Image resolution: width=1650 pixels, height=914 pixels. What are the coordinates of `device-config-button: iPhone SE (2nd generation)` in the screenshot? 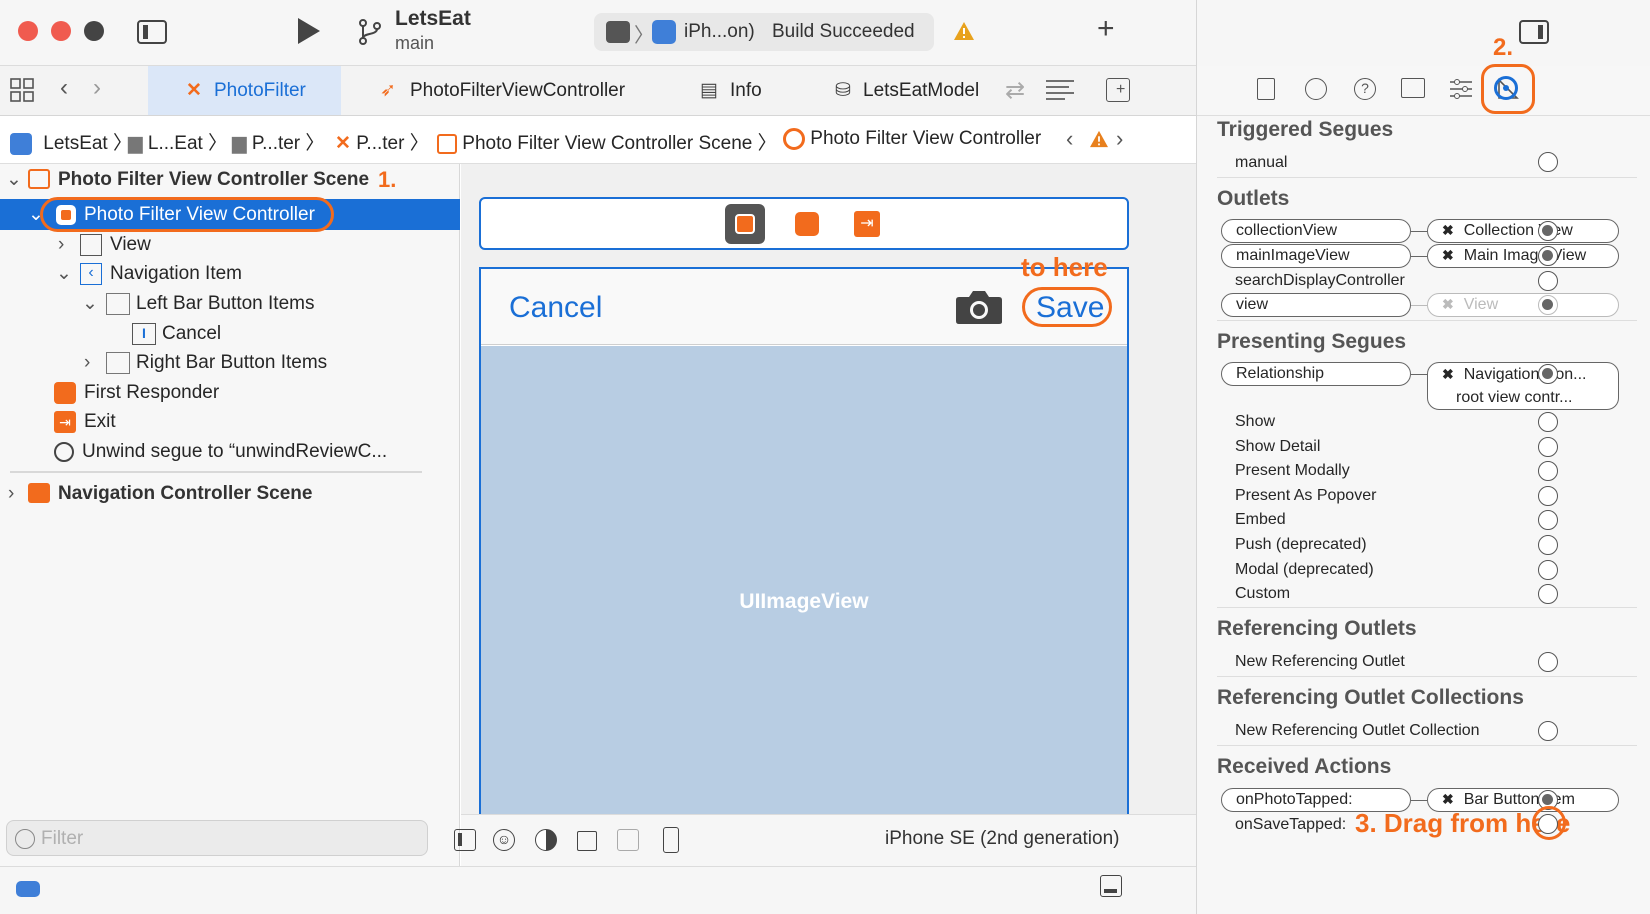 It's located at (1002, 839).